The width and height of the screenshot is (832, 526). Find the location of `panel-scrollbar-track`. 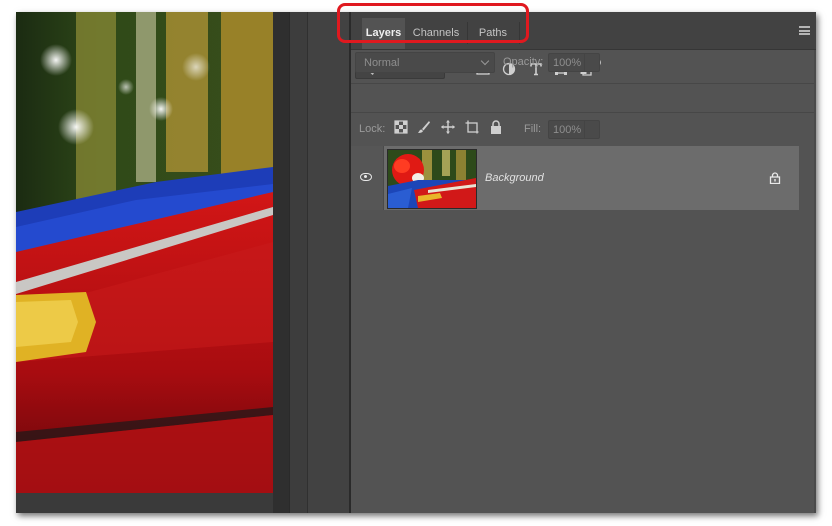

panel-scrollbar-track is located at coordinates (815, 281).